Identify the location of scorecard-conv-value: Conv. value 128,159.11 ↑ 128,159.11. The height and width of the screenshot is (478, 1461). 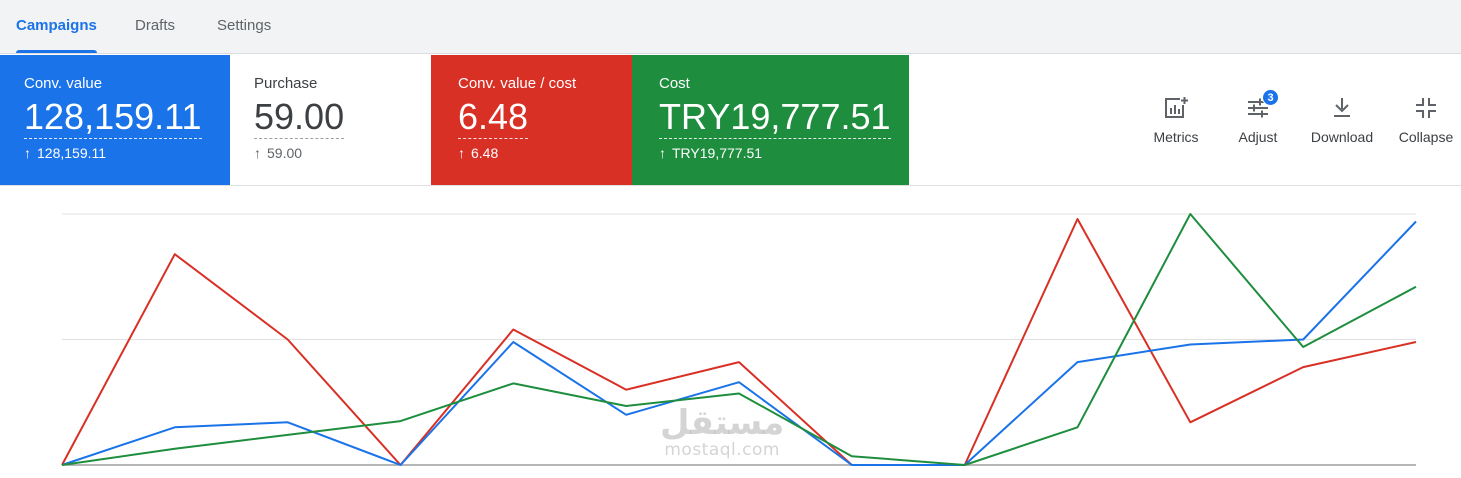
(115, 120).